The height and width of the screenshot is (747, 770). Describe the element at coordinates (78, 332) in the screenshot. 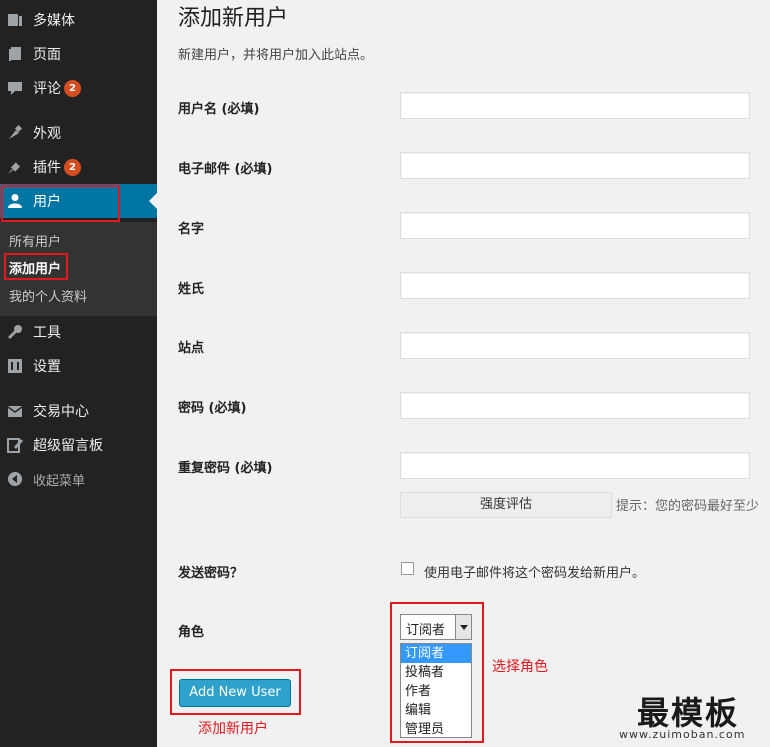

I see `sidebar-item-tools: 工具` at that location.